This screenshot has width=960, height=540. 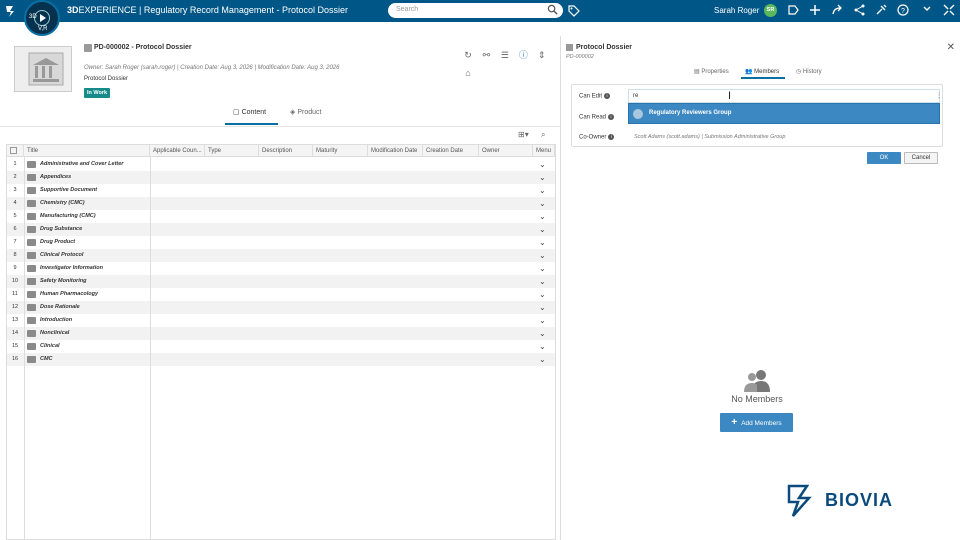 What do you see at coordinates (281, 320) in the screenshot?
I see `table-row: 13 Introduction ⌄` at bounding box center [281, 320].